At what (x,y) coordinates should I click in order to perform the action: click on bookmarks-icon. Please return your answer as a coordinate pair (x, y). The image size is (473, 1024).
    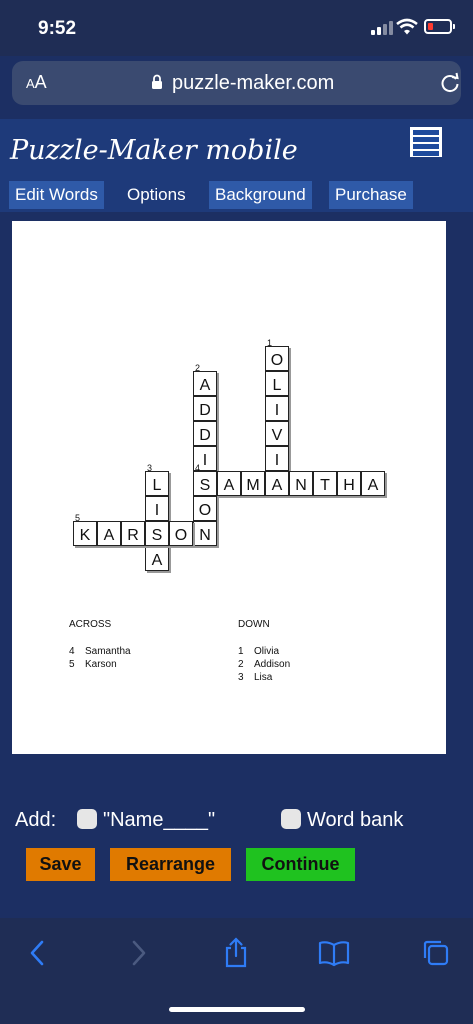
    Looking at the image, I should click on (334, 953).